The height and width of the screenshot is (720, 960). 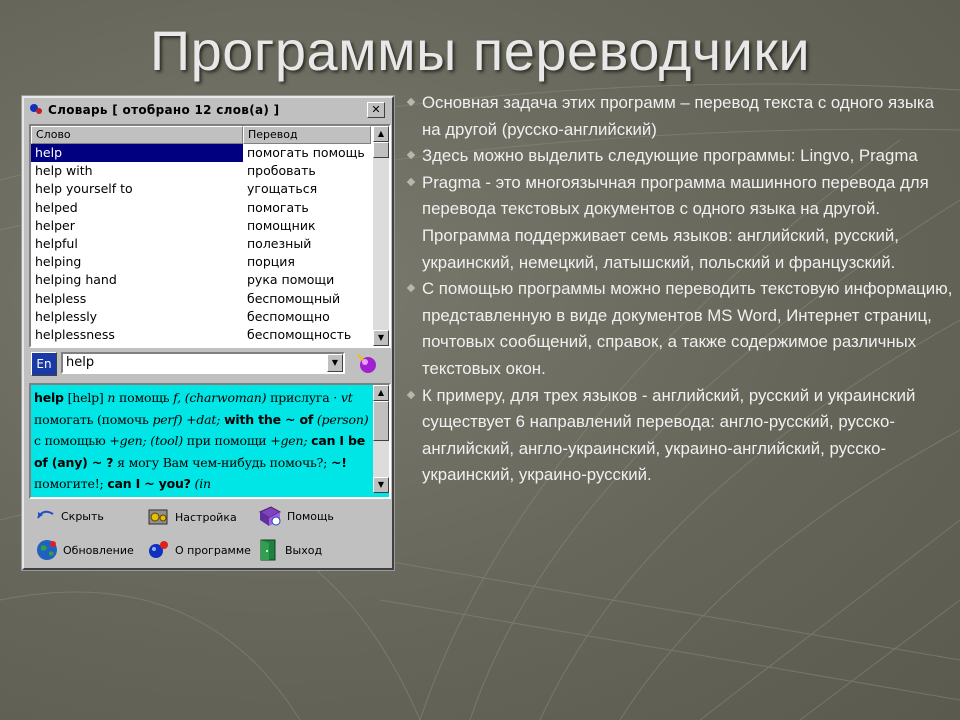 I want to click on help-label: Помощь, so click(x=310, y=516).